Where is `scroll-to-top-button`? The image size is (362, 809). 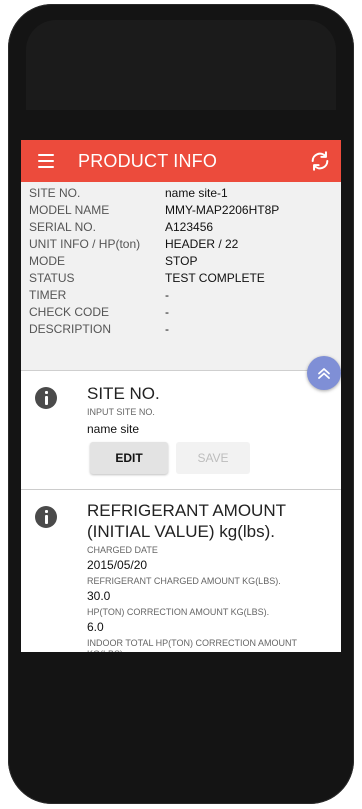
scroll-to-top-button is located at coordinates (324, 373).